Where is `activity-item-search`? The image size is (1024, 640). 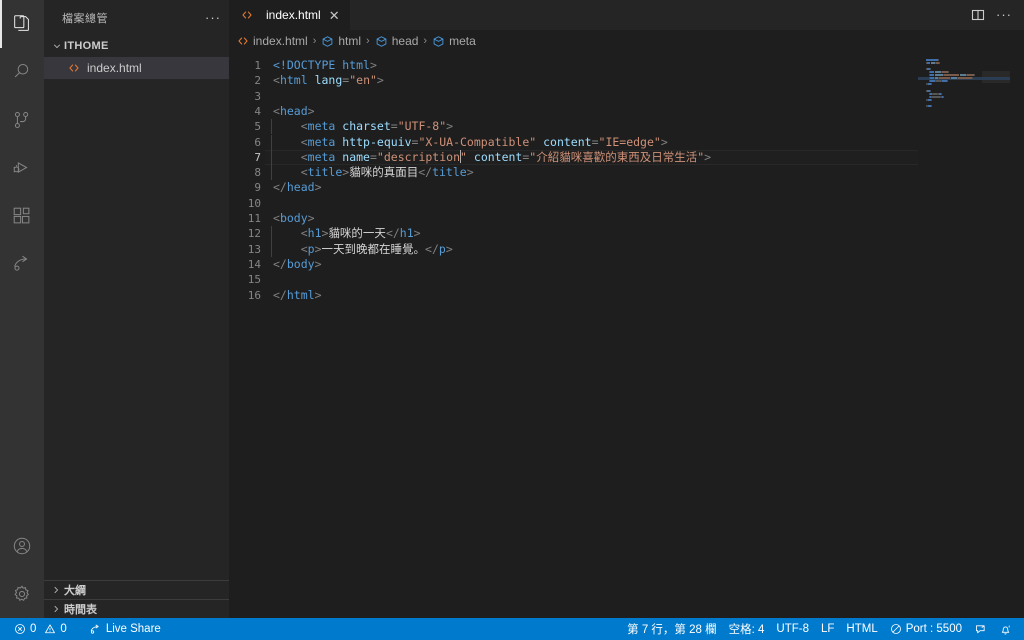 activity-item-search is located at coordinates (22, 72).